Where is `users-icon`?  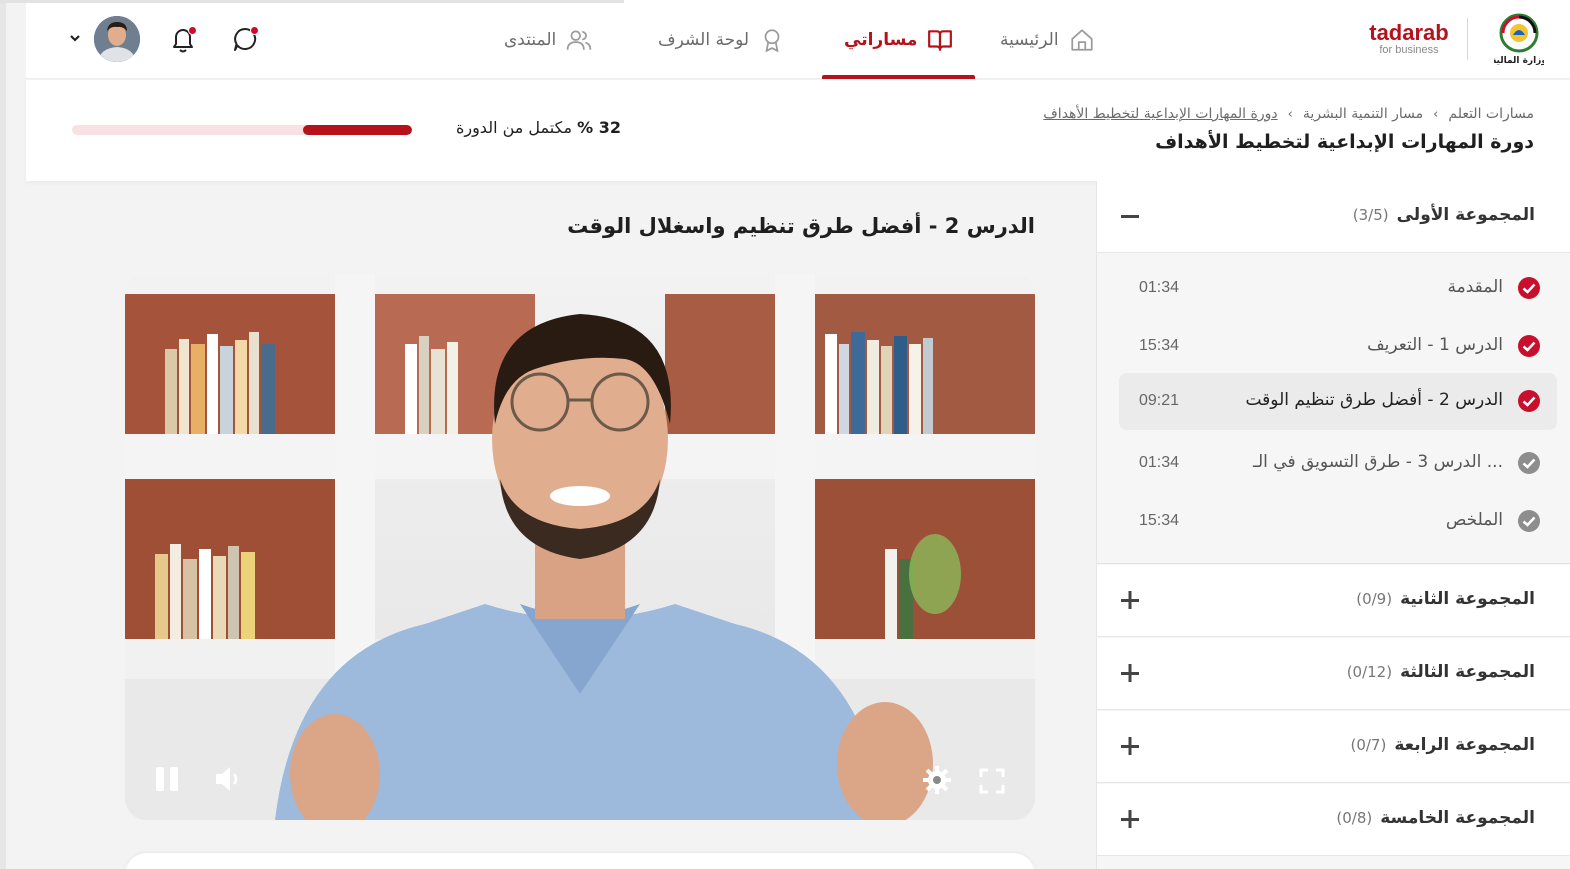 users-icon is located at coordinates (579, 39).